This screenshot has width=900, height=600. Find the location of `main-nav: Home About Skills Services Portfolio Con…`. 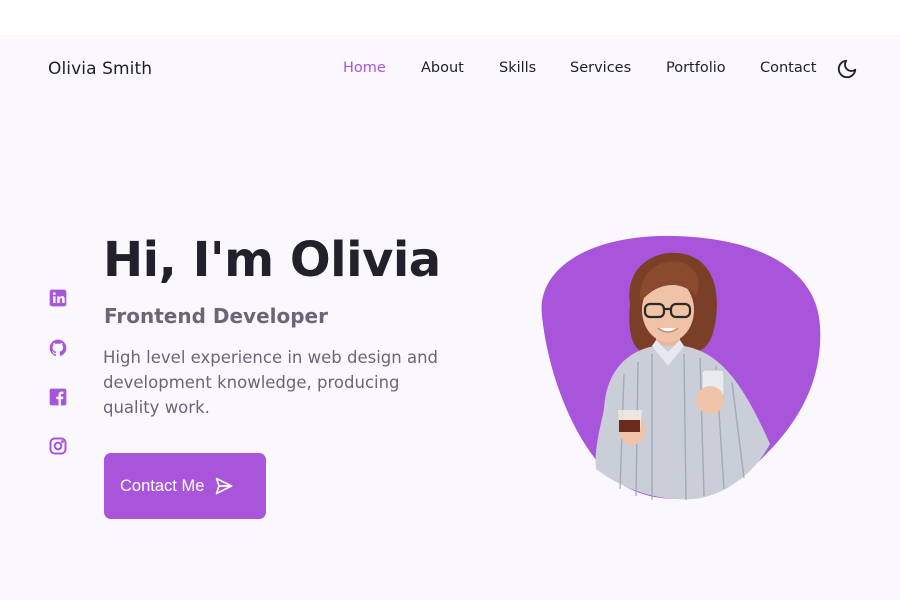

main-nav: Home About Skills Services Portfolio Con… is located at coordinates (450, 70).